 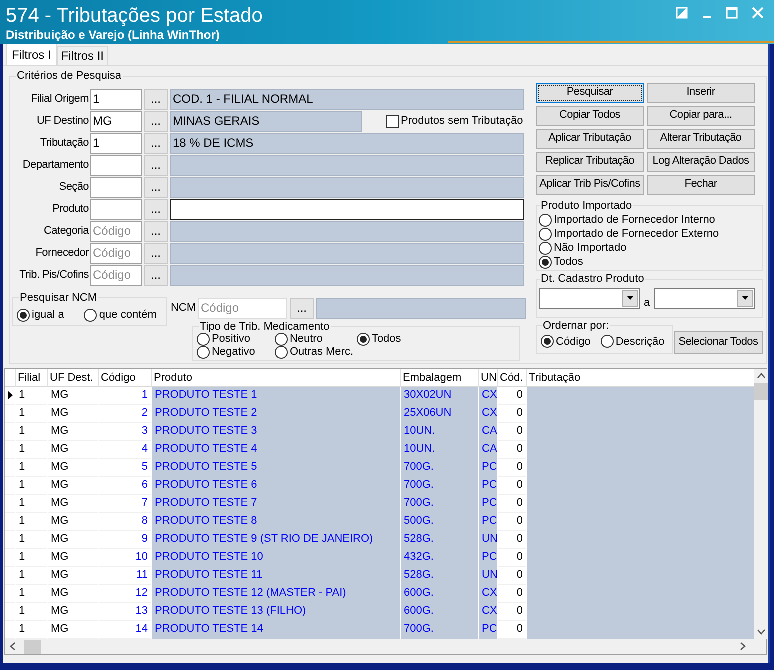 I want to click on radio-label: Importado de Fornecedor Interno, so click(x=635, y=220).